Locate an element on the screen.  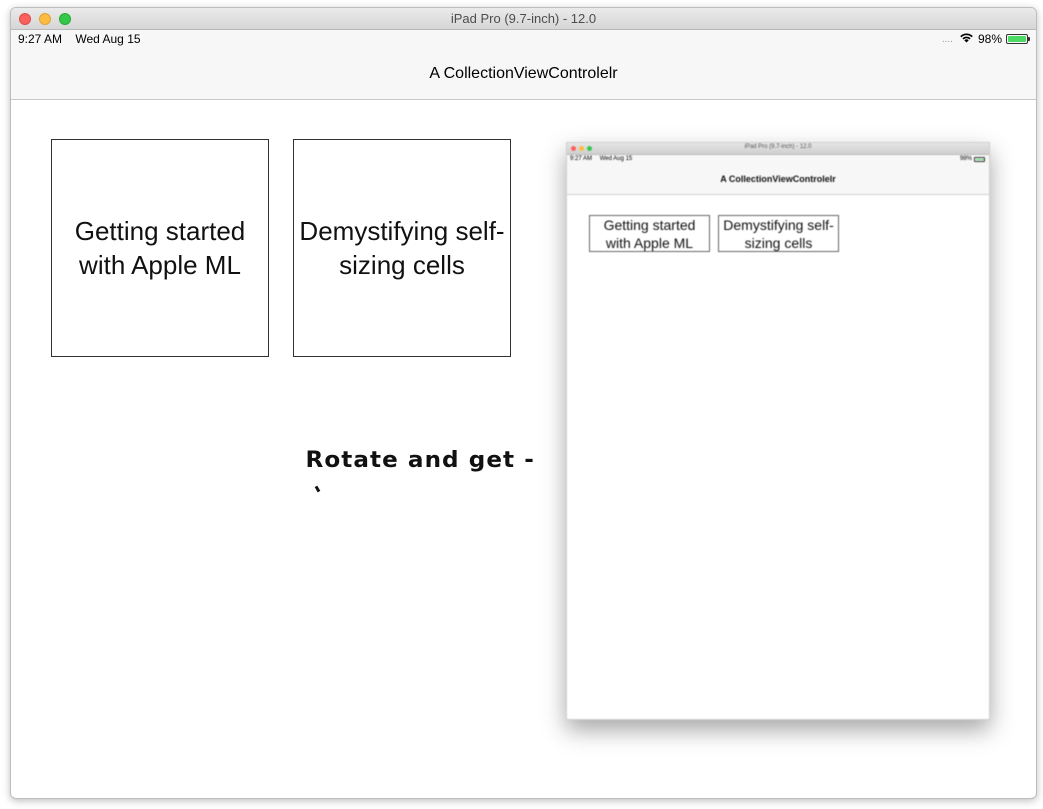
status-right: .... 98% is located at coordinates (985, 39).